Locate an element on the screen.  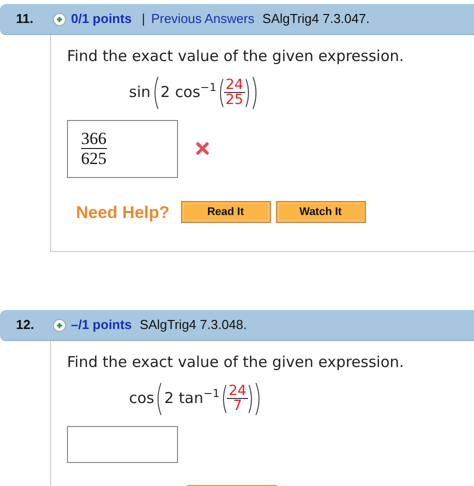
denominator: 7 is located at coordinates (237, 405).